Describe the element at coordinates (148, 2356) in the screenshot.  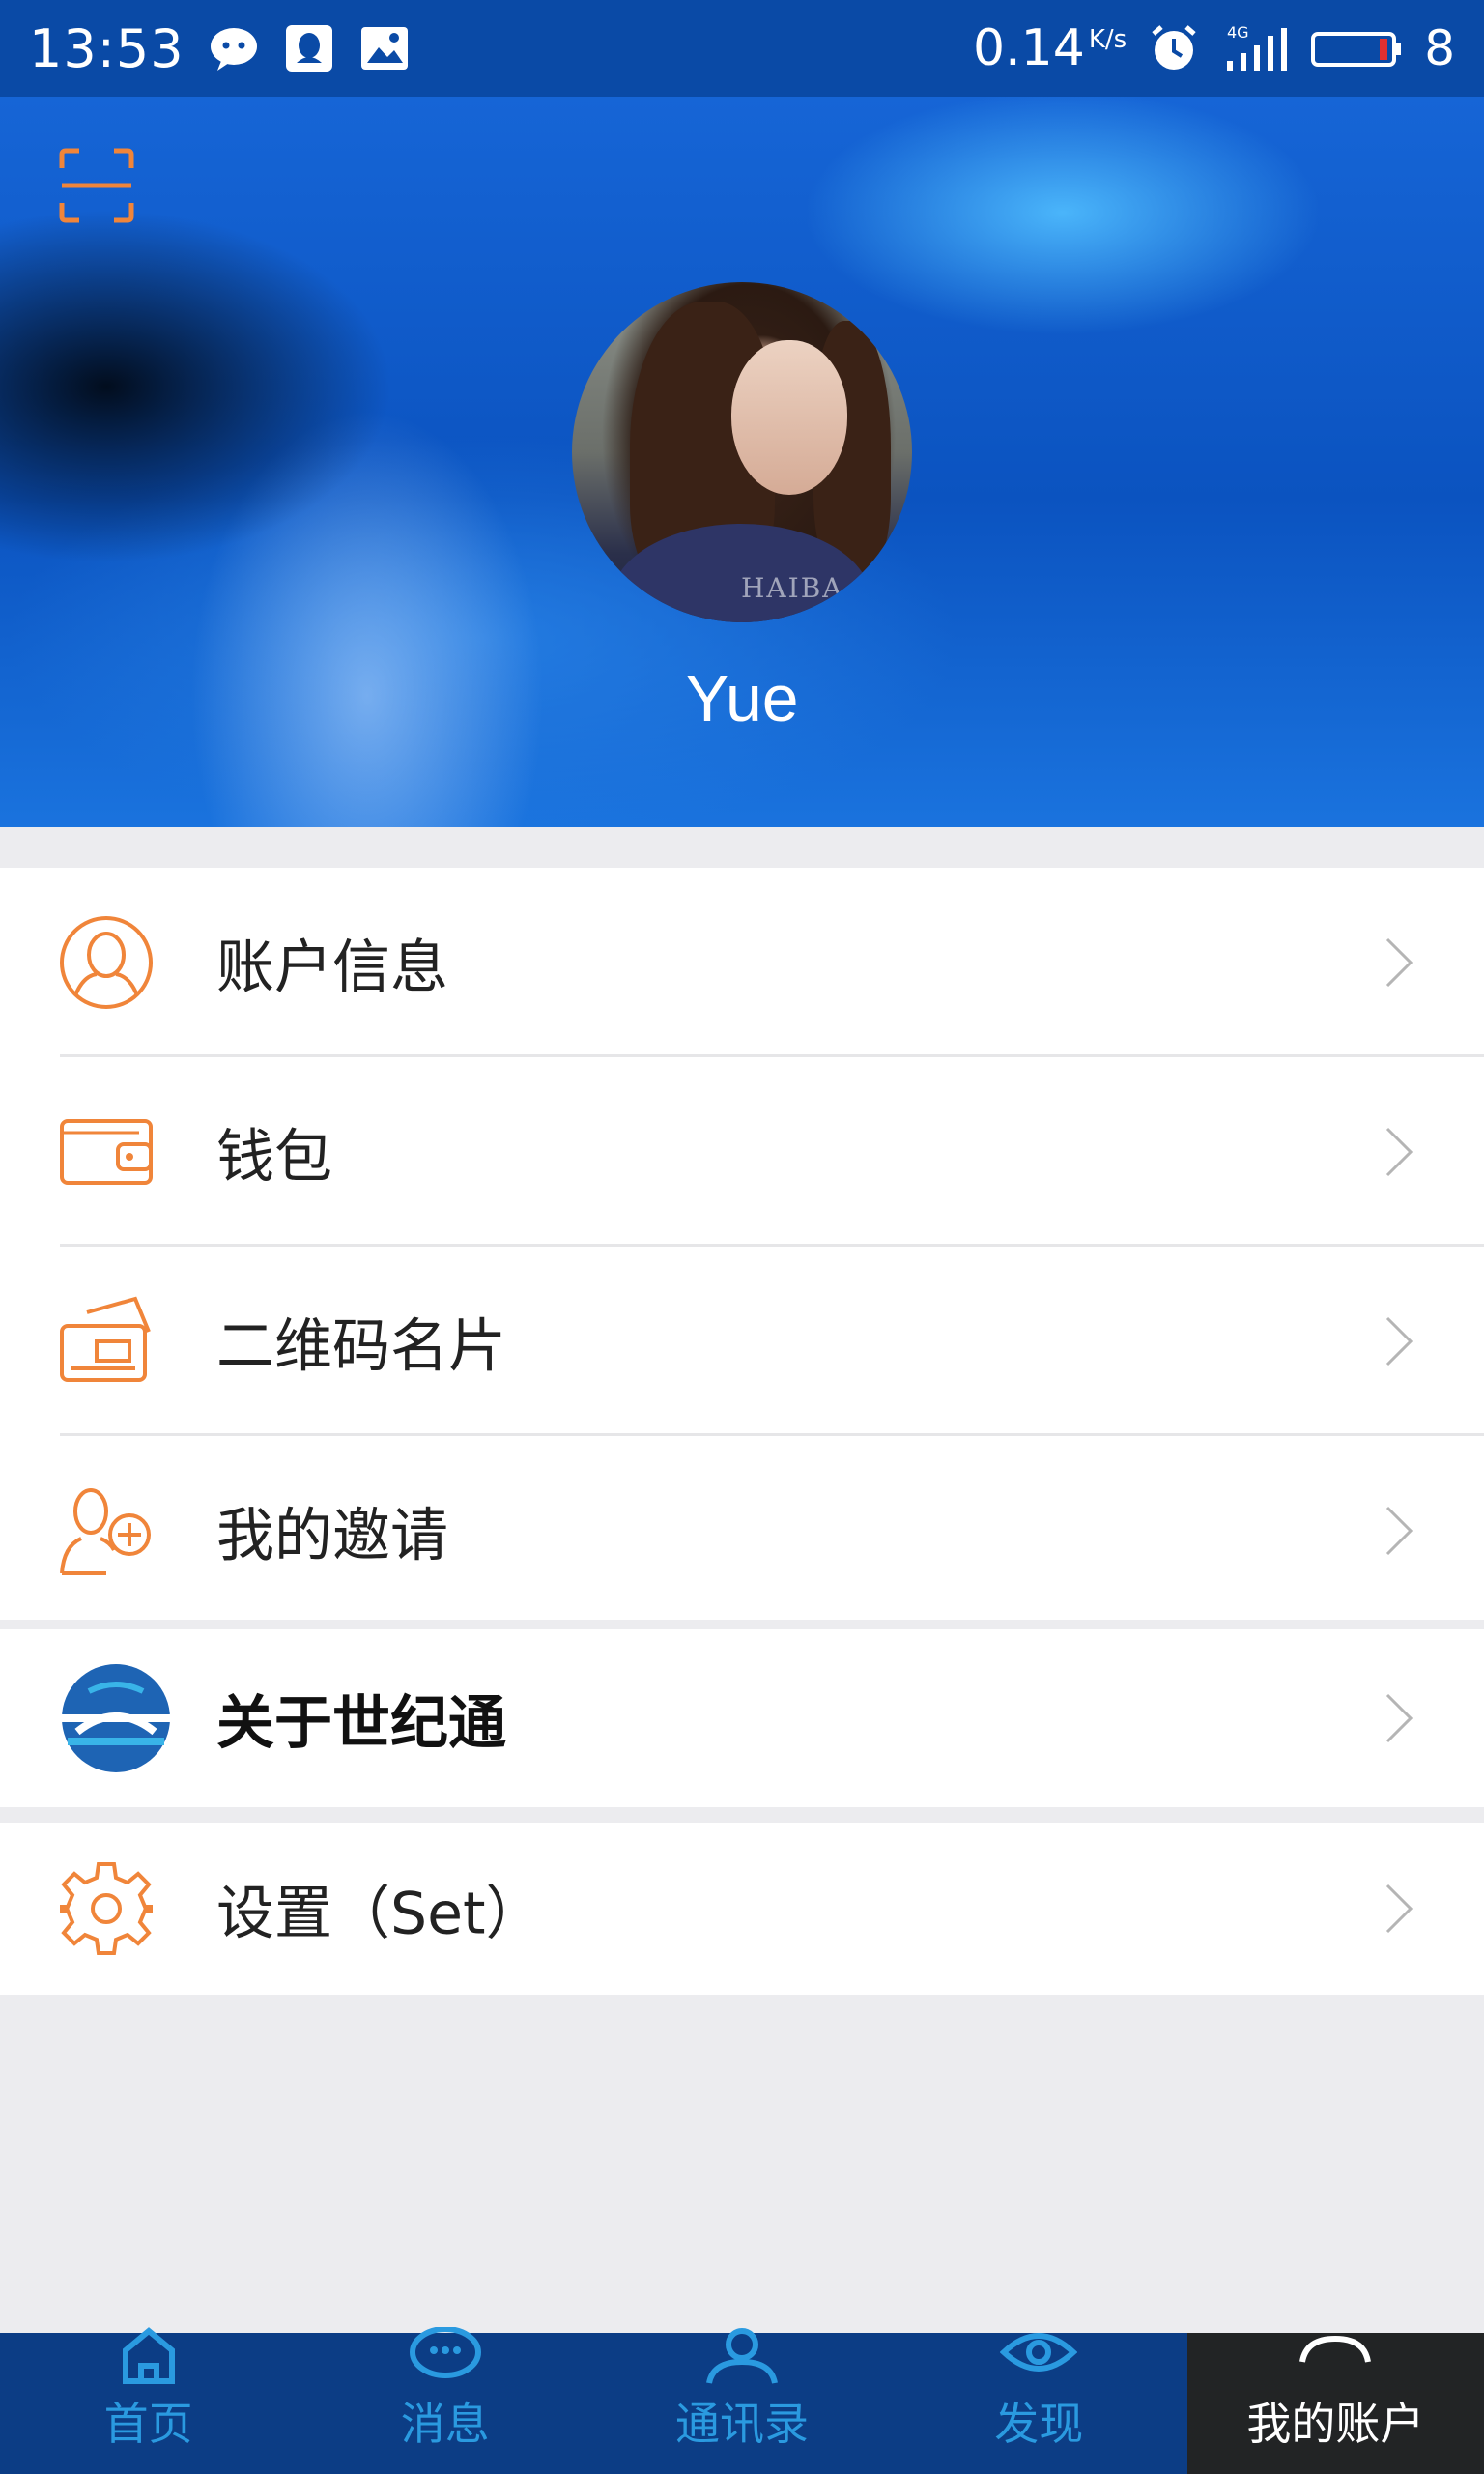
I see `home-icon` at that location.